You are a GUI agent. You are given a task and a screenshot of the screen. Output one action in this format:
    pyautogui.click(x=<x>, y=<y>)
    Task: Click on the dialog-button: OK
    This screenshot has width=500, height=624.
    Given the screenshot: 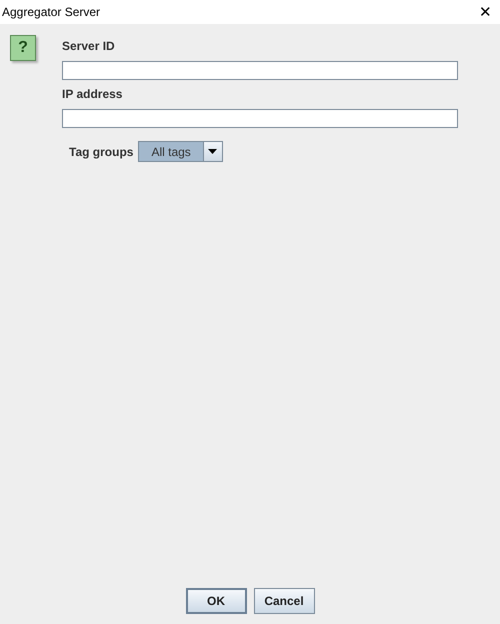 What is the action you would take?
    pyautogui.click(x=216, y=601)
    